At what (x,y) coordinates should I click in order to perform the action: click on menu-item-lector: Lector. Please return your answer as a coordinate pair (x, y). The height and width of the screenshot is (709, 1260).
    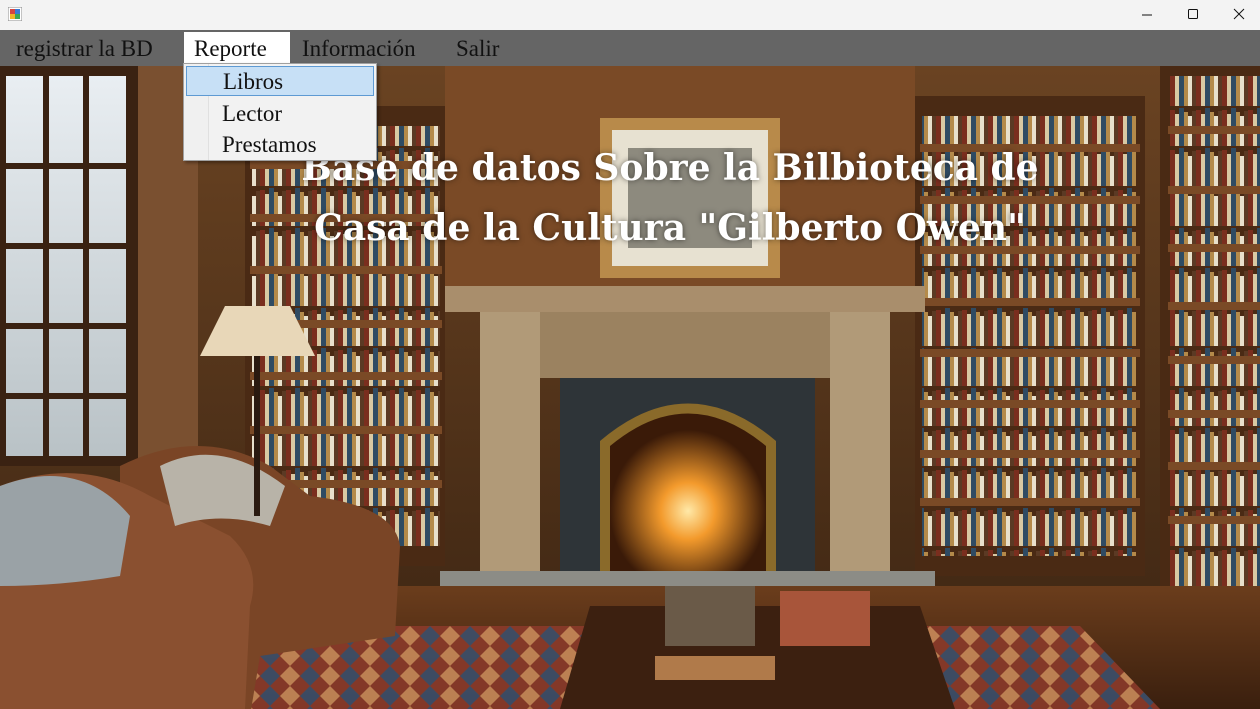
    Looking at the image, I should click on (280, 113).